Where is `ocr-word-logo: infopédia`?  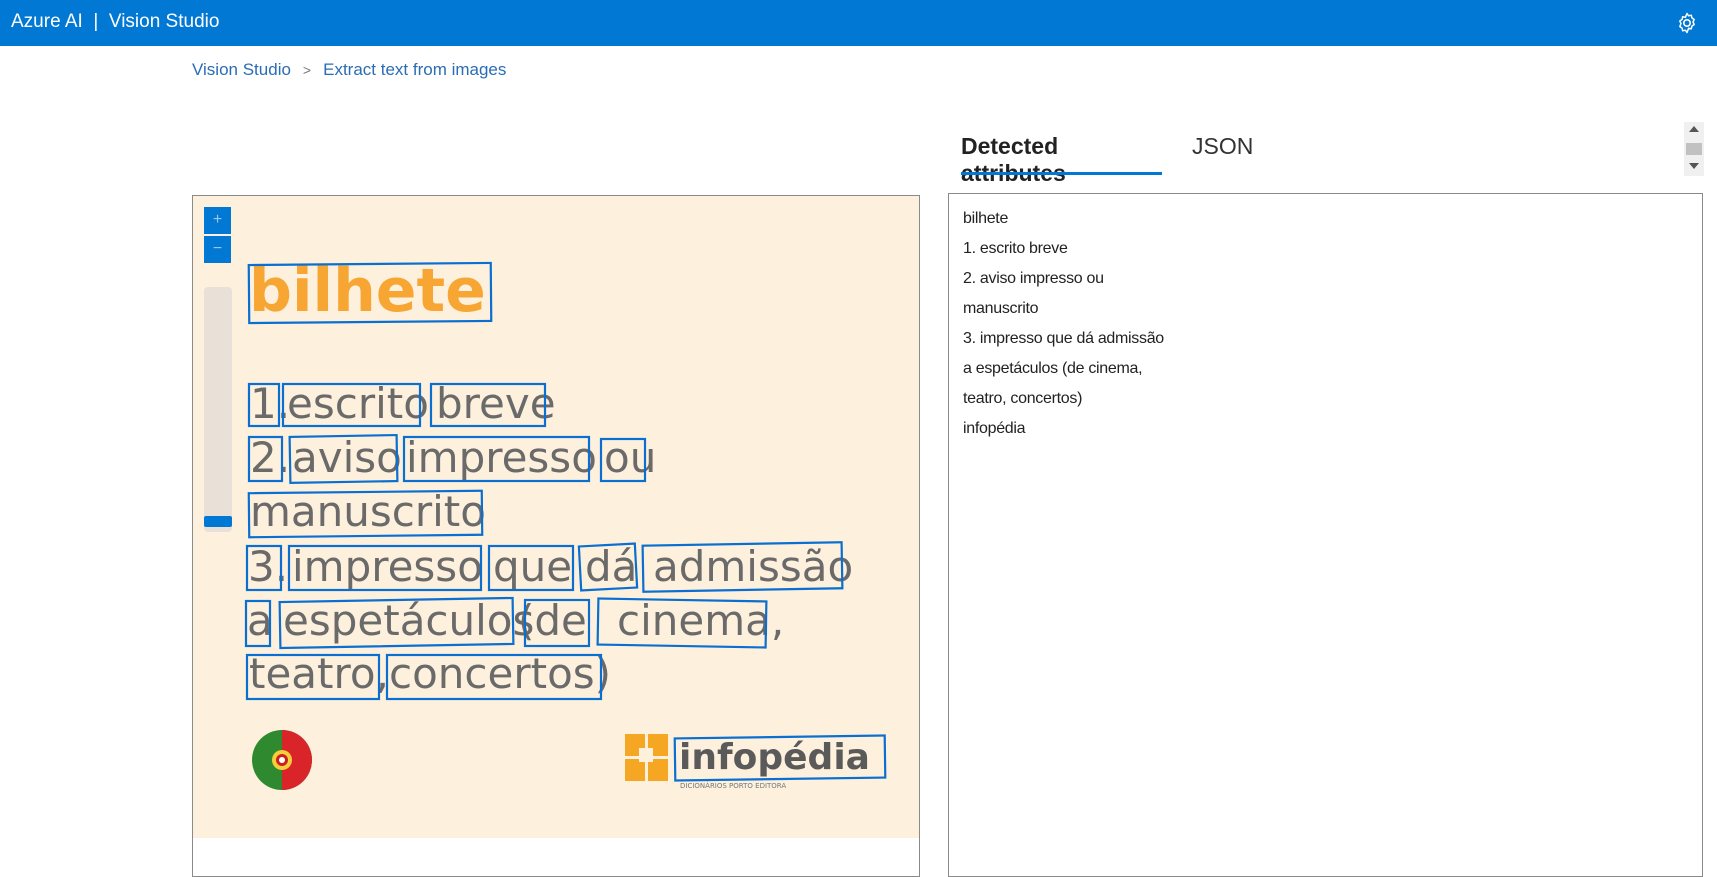 ocr-word-logo: infopédia is located at coordinates (774, 757).